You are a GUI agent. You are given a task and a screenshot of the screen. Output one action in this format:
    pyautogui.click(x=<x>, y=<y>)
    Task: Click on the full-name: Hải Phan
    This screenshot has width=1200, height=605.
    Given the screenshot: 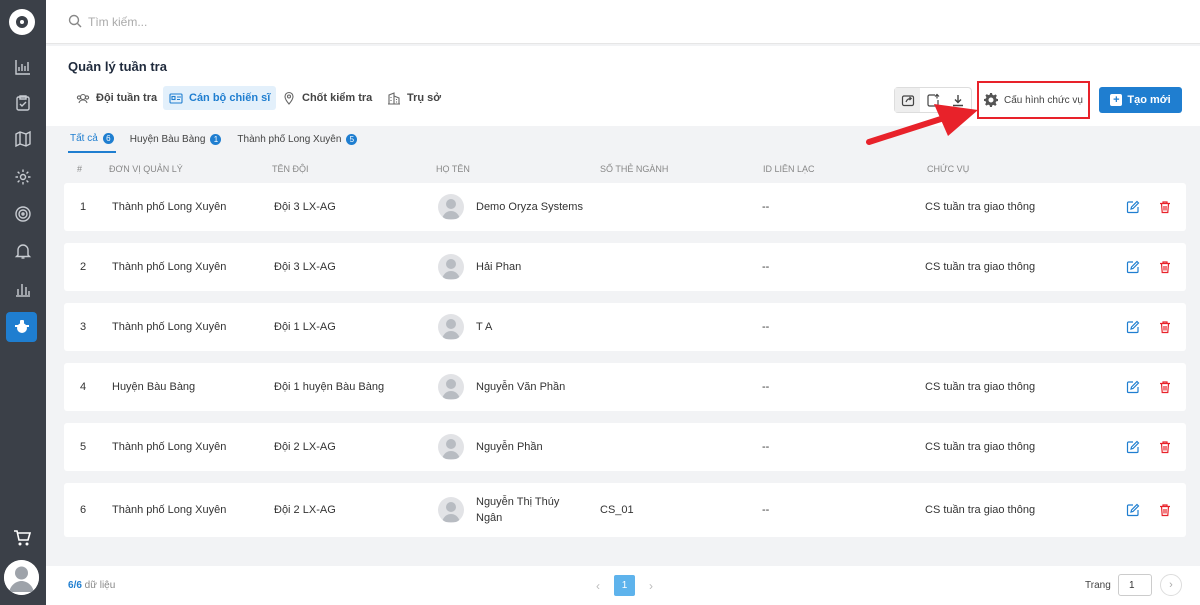 What is the action you would take?
    pyautogui.click(x=499, y=267)
    